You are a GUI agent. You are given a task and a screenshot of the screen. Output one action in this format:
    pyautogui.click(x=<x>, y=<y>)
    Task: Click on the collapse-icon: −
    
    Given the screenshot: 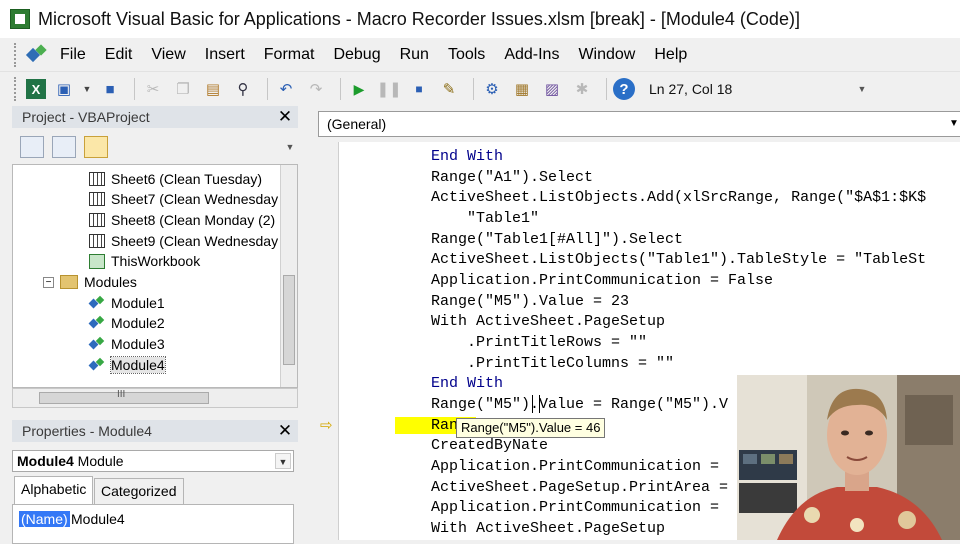 What is the action you would take?
    pyautogui.click(x=48, y=282)
    